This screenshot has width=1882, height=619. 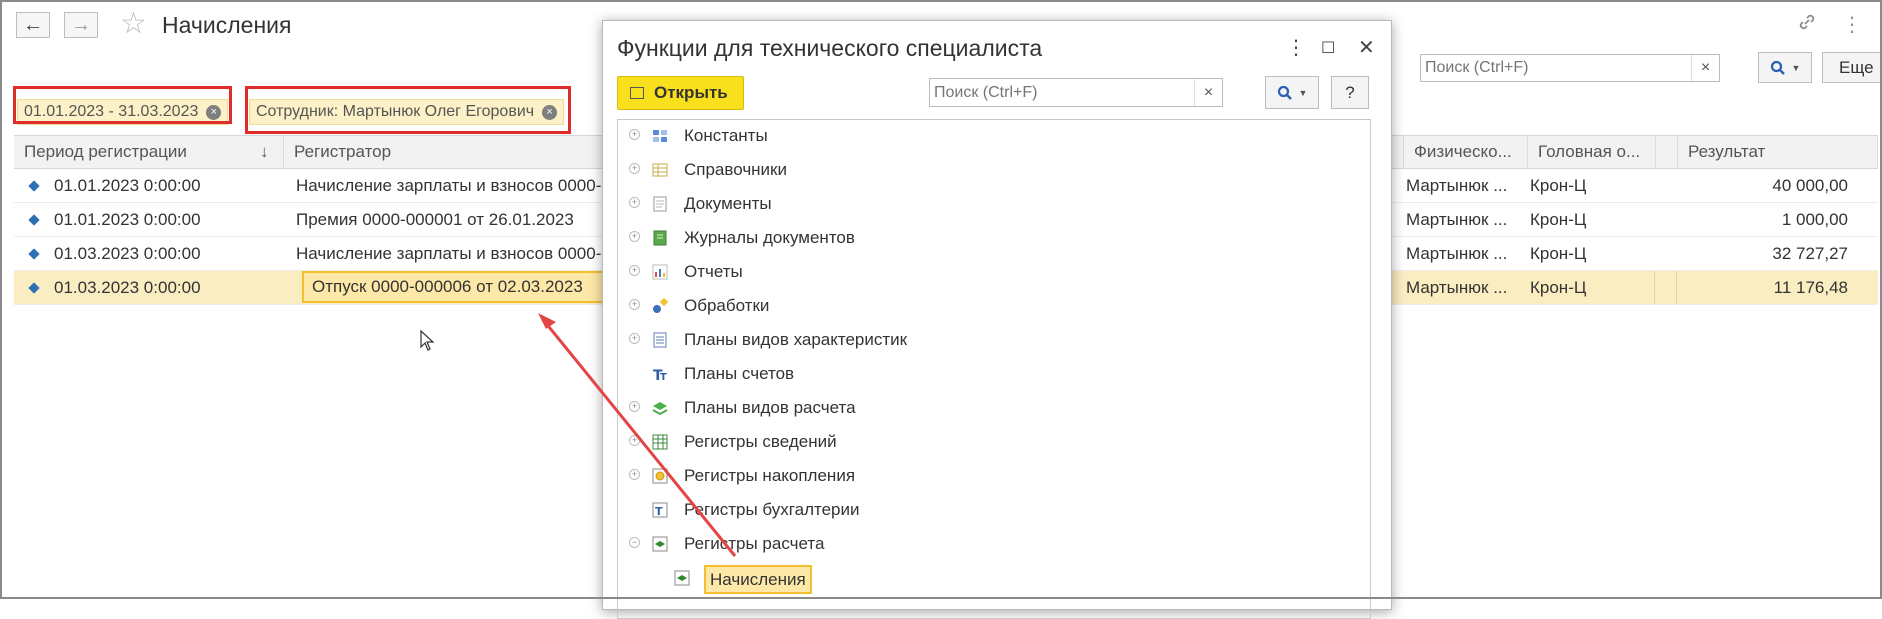 What do you see at coordinates (994, 307) in the screenshot?
I see `tree-item-data-processors: + Обработки` at bounding box center [994, 307].